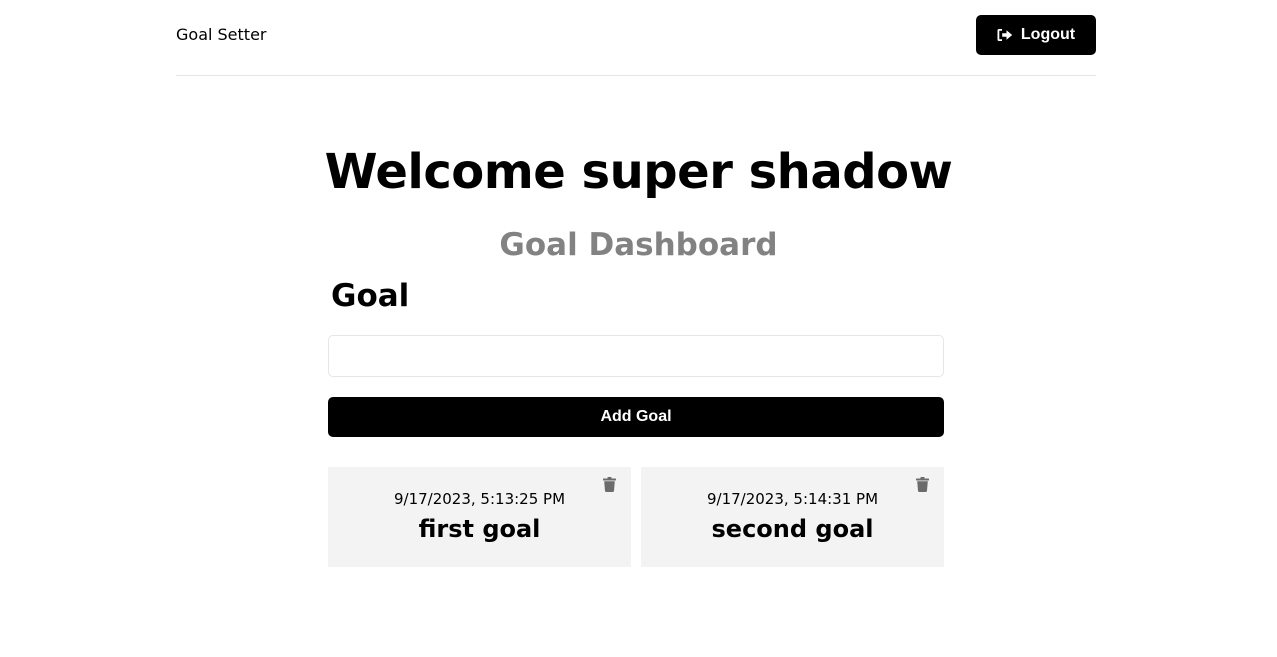  What do you see at coordinates (636, 356) in the screenshot?
I see `goal-input` at bounding box center [636, 356].